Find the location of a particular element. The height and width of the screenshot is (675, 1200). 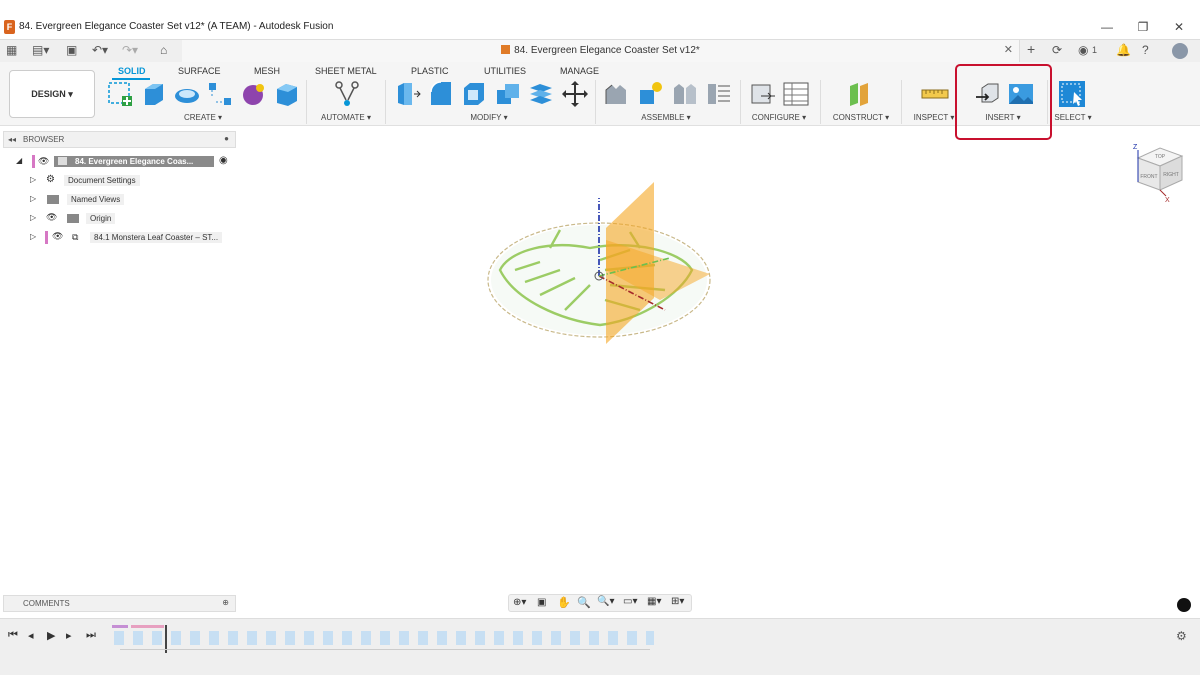

box-icon is located at coordinates (287, 94).